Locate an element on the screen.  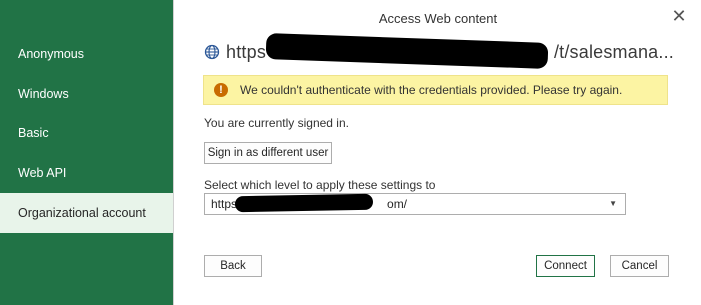
back-button: Back is located at coordinates (233, 266).